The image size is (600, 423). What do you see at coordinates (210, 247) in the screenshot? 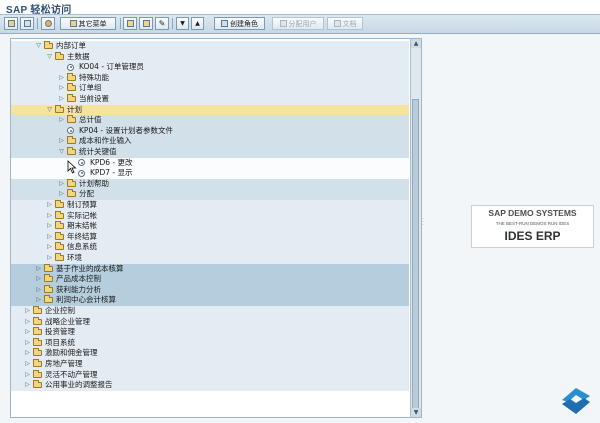
I see `tree-node: ▷ 信息系统` at bounding box center [210, 247].